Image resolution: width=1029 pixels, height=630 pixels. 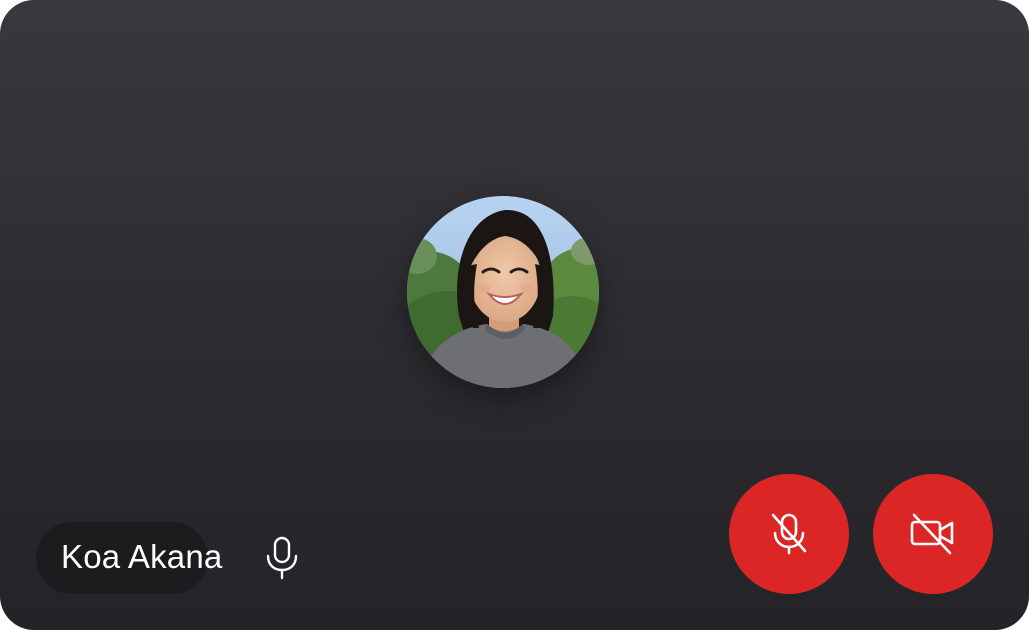 I want to click on participant-avatar, so click(x=503, y=292).